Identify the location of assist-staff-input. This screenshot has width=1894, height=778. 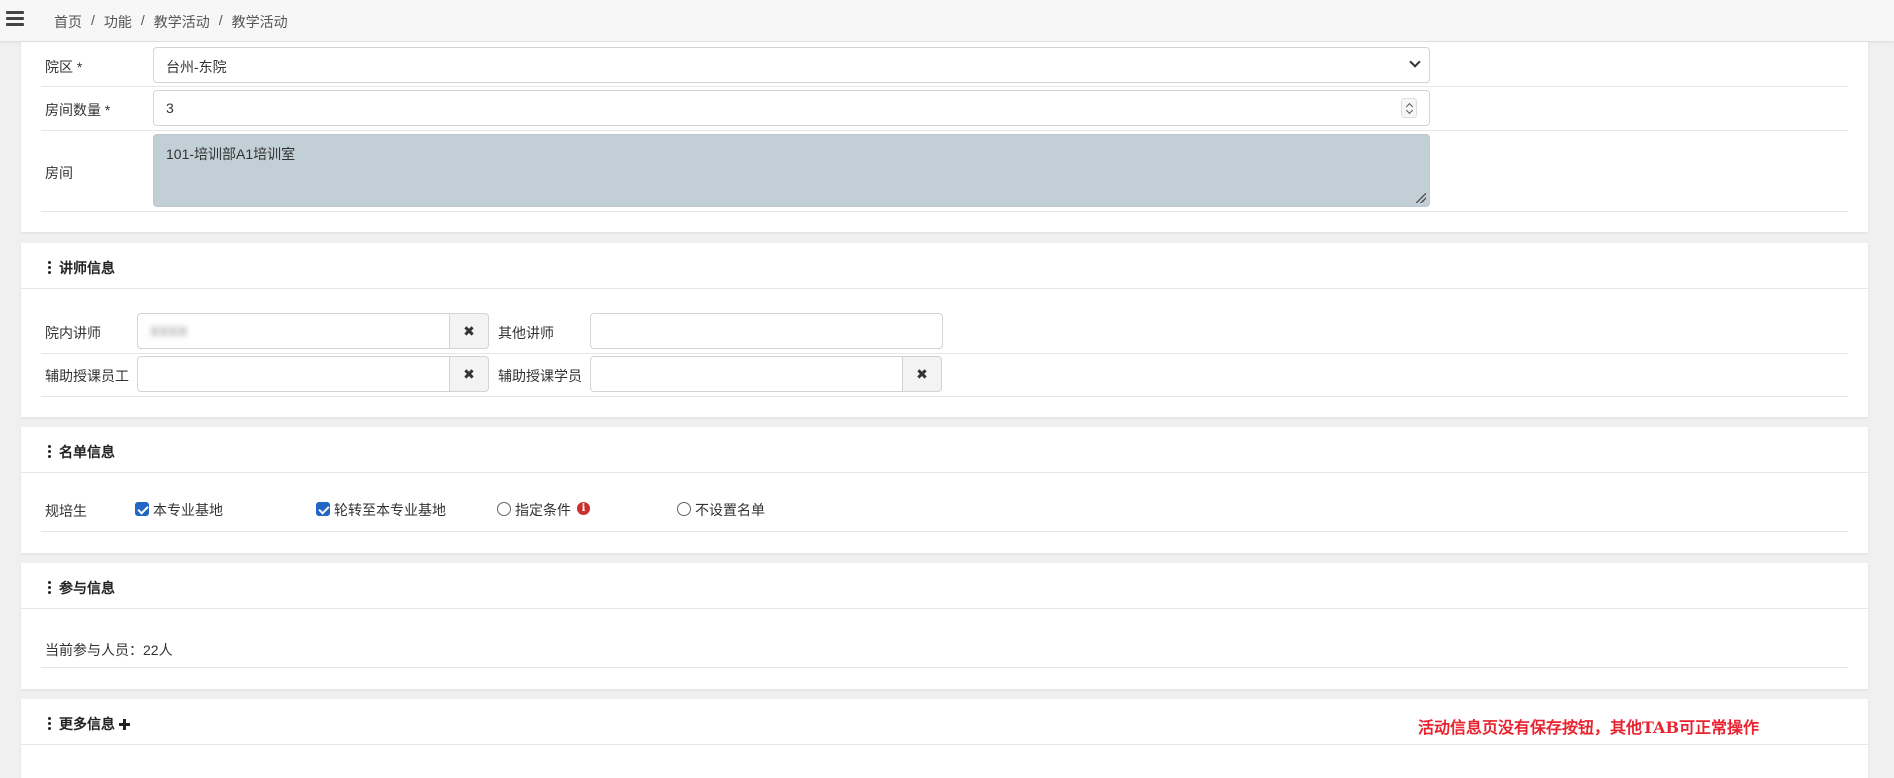
(293, 374).